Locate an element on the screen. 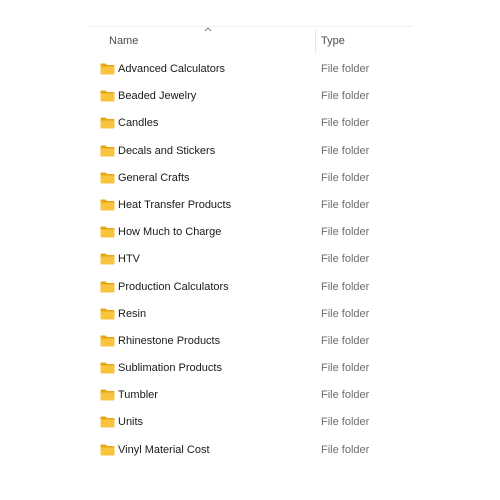  list-item: How Much to Charge File folder is located at coordinates (250, 233).